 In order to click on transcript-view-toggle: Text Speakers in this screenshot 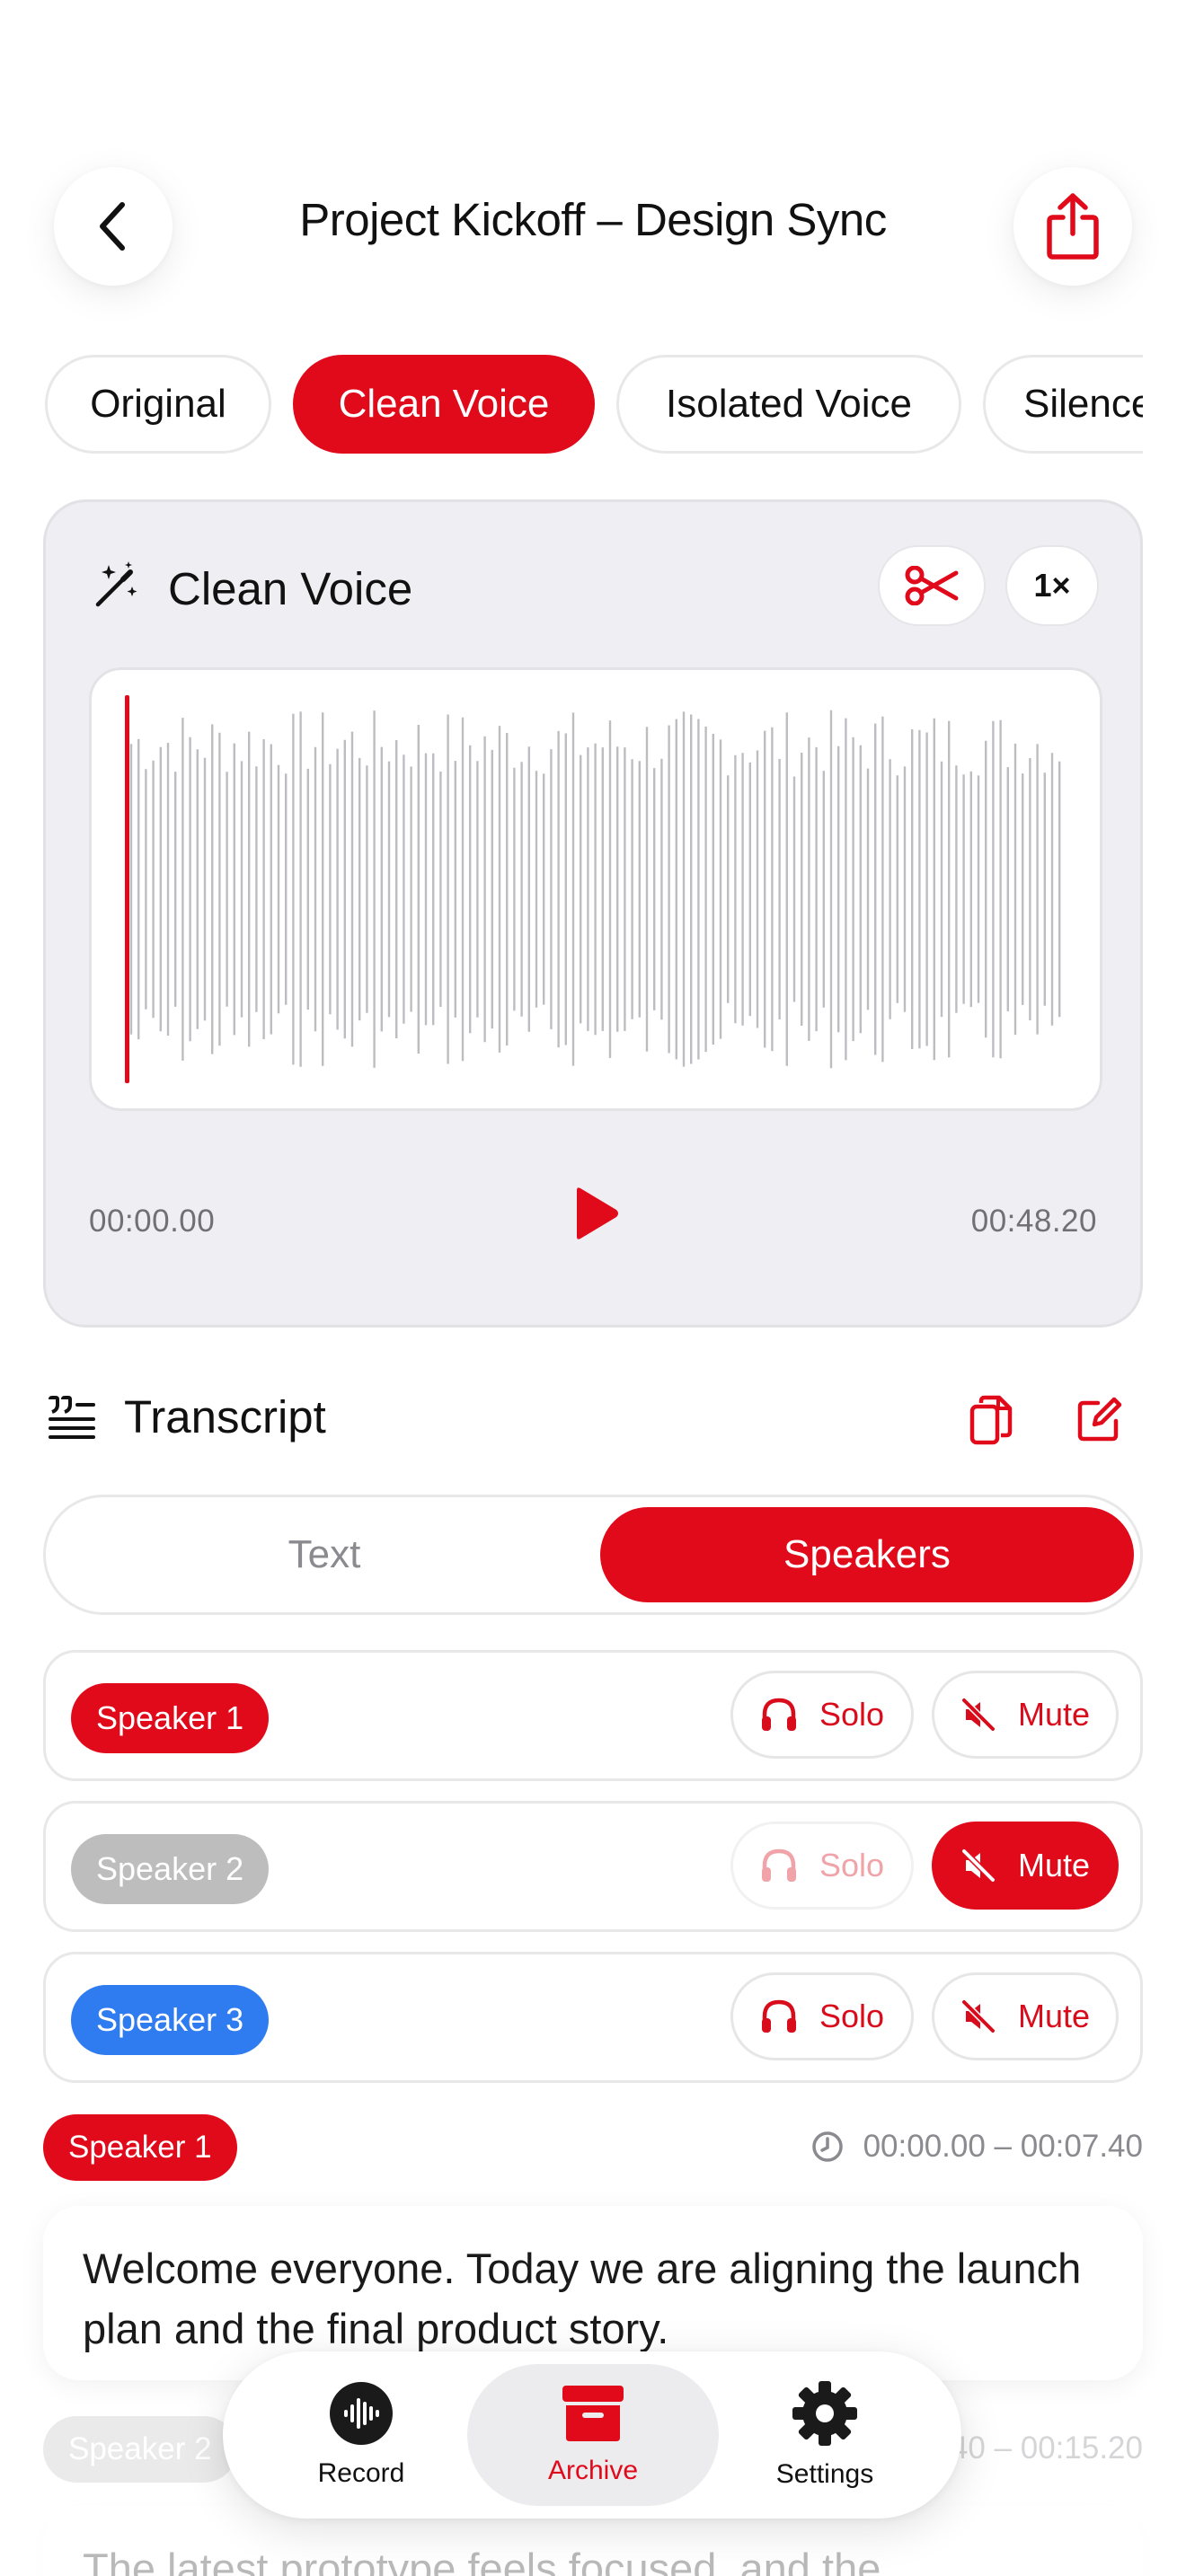, I will do `click(593, 1555)`.